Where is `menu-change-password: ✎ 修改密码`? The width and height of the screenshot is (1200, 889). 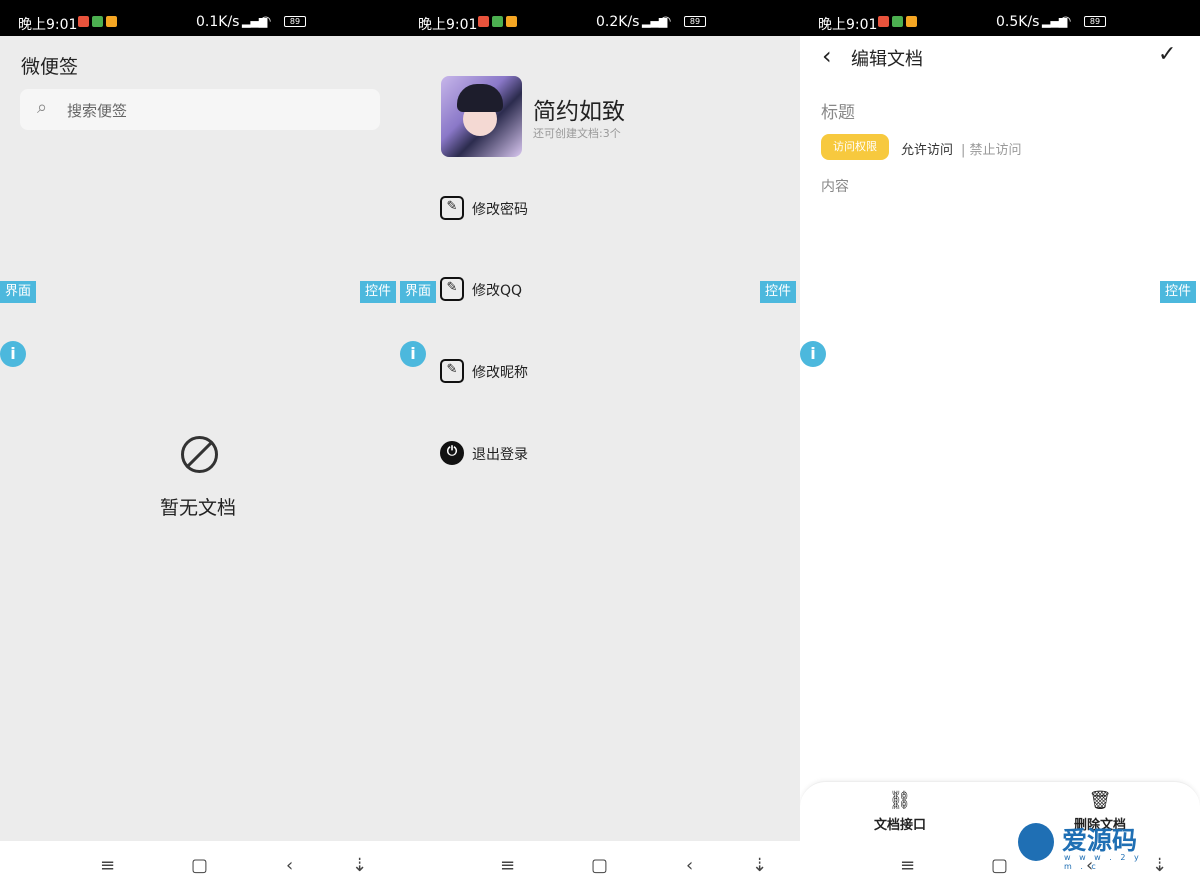
menu-change-password: ✎ 修改密码 is located at coordinates (540, 208).